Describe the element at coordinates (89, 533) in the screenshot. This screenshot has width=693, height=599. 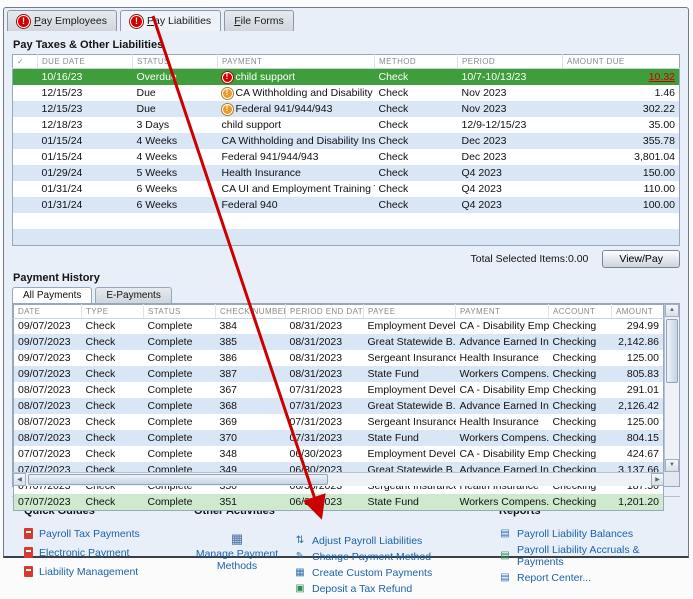
I see `link-label: Payroll Tax Payments` at that location.